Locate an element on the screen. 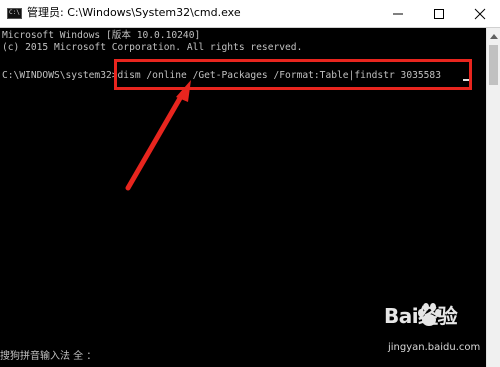 This screenshot has height=367, width=500. baidu-jingyan-watermark: Bai经验 jingyan.baidu.com is located at coordinates (440, 332).